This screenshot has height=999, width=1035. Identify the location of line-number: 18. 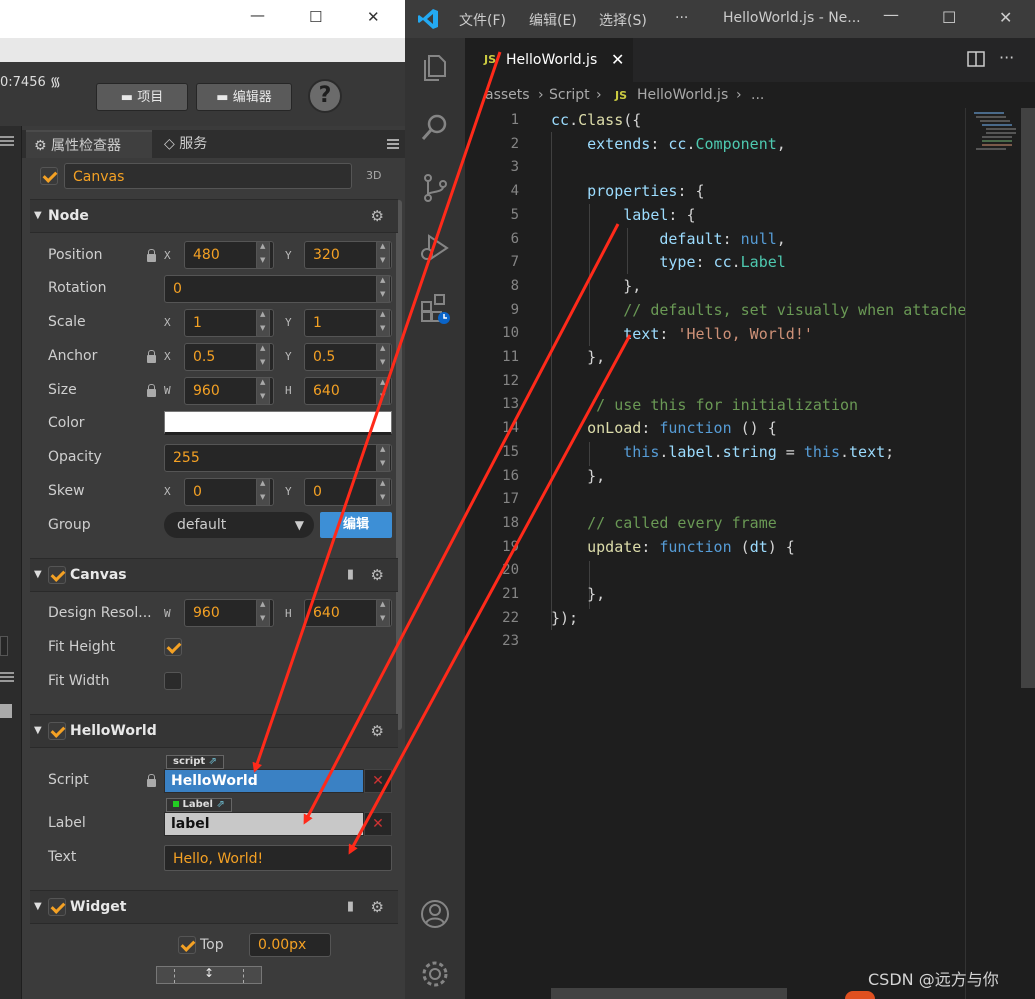
(510, 522).